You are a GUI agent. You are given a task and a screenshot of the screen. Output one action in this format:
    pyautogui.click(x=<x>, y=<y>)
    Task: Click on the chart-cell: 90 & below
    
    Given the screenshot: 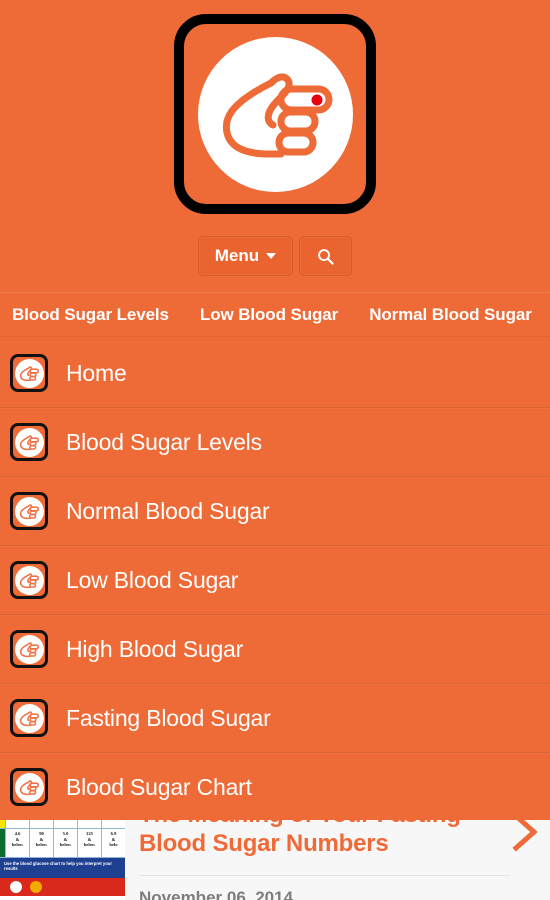 What is the action you would take?
    pyautogui.click(x=41, y=843)
    